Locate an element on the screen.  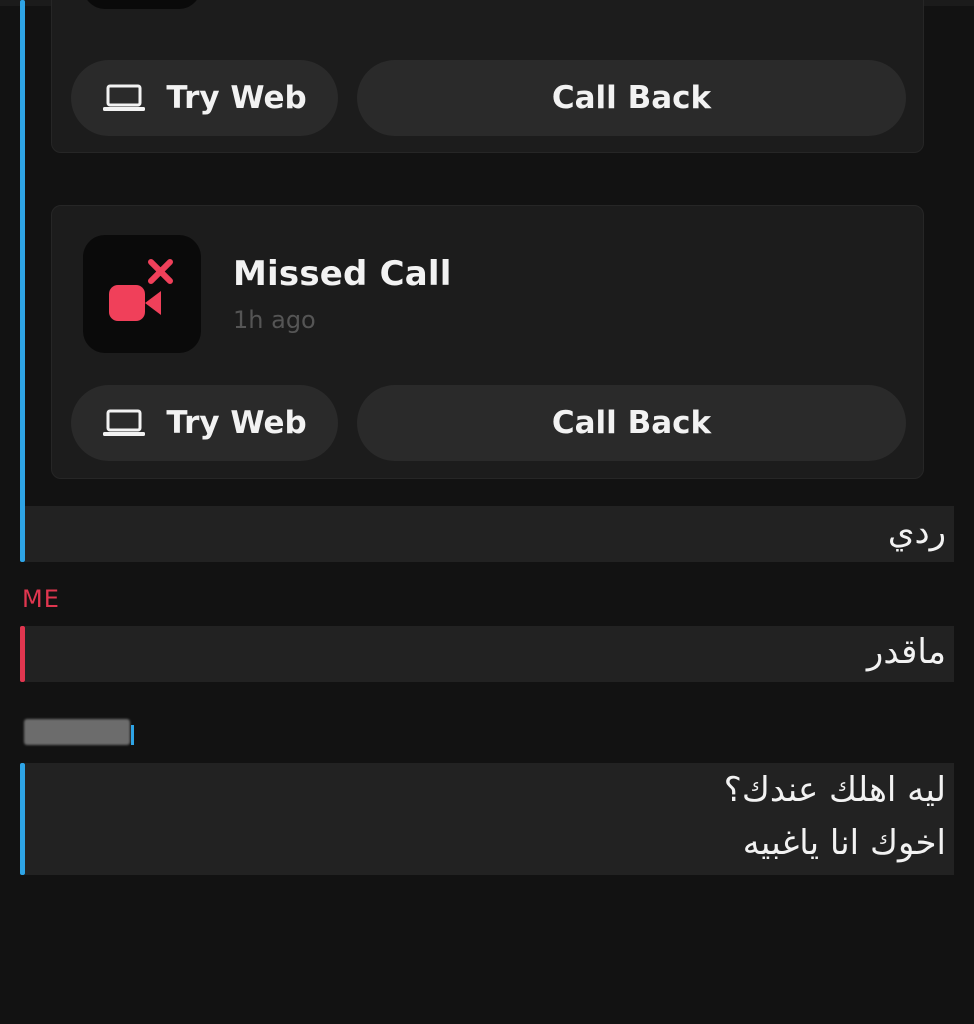
message-text-line-1: ليه اهلك عندك؟ is located at coordinates (834, 790).